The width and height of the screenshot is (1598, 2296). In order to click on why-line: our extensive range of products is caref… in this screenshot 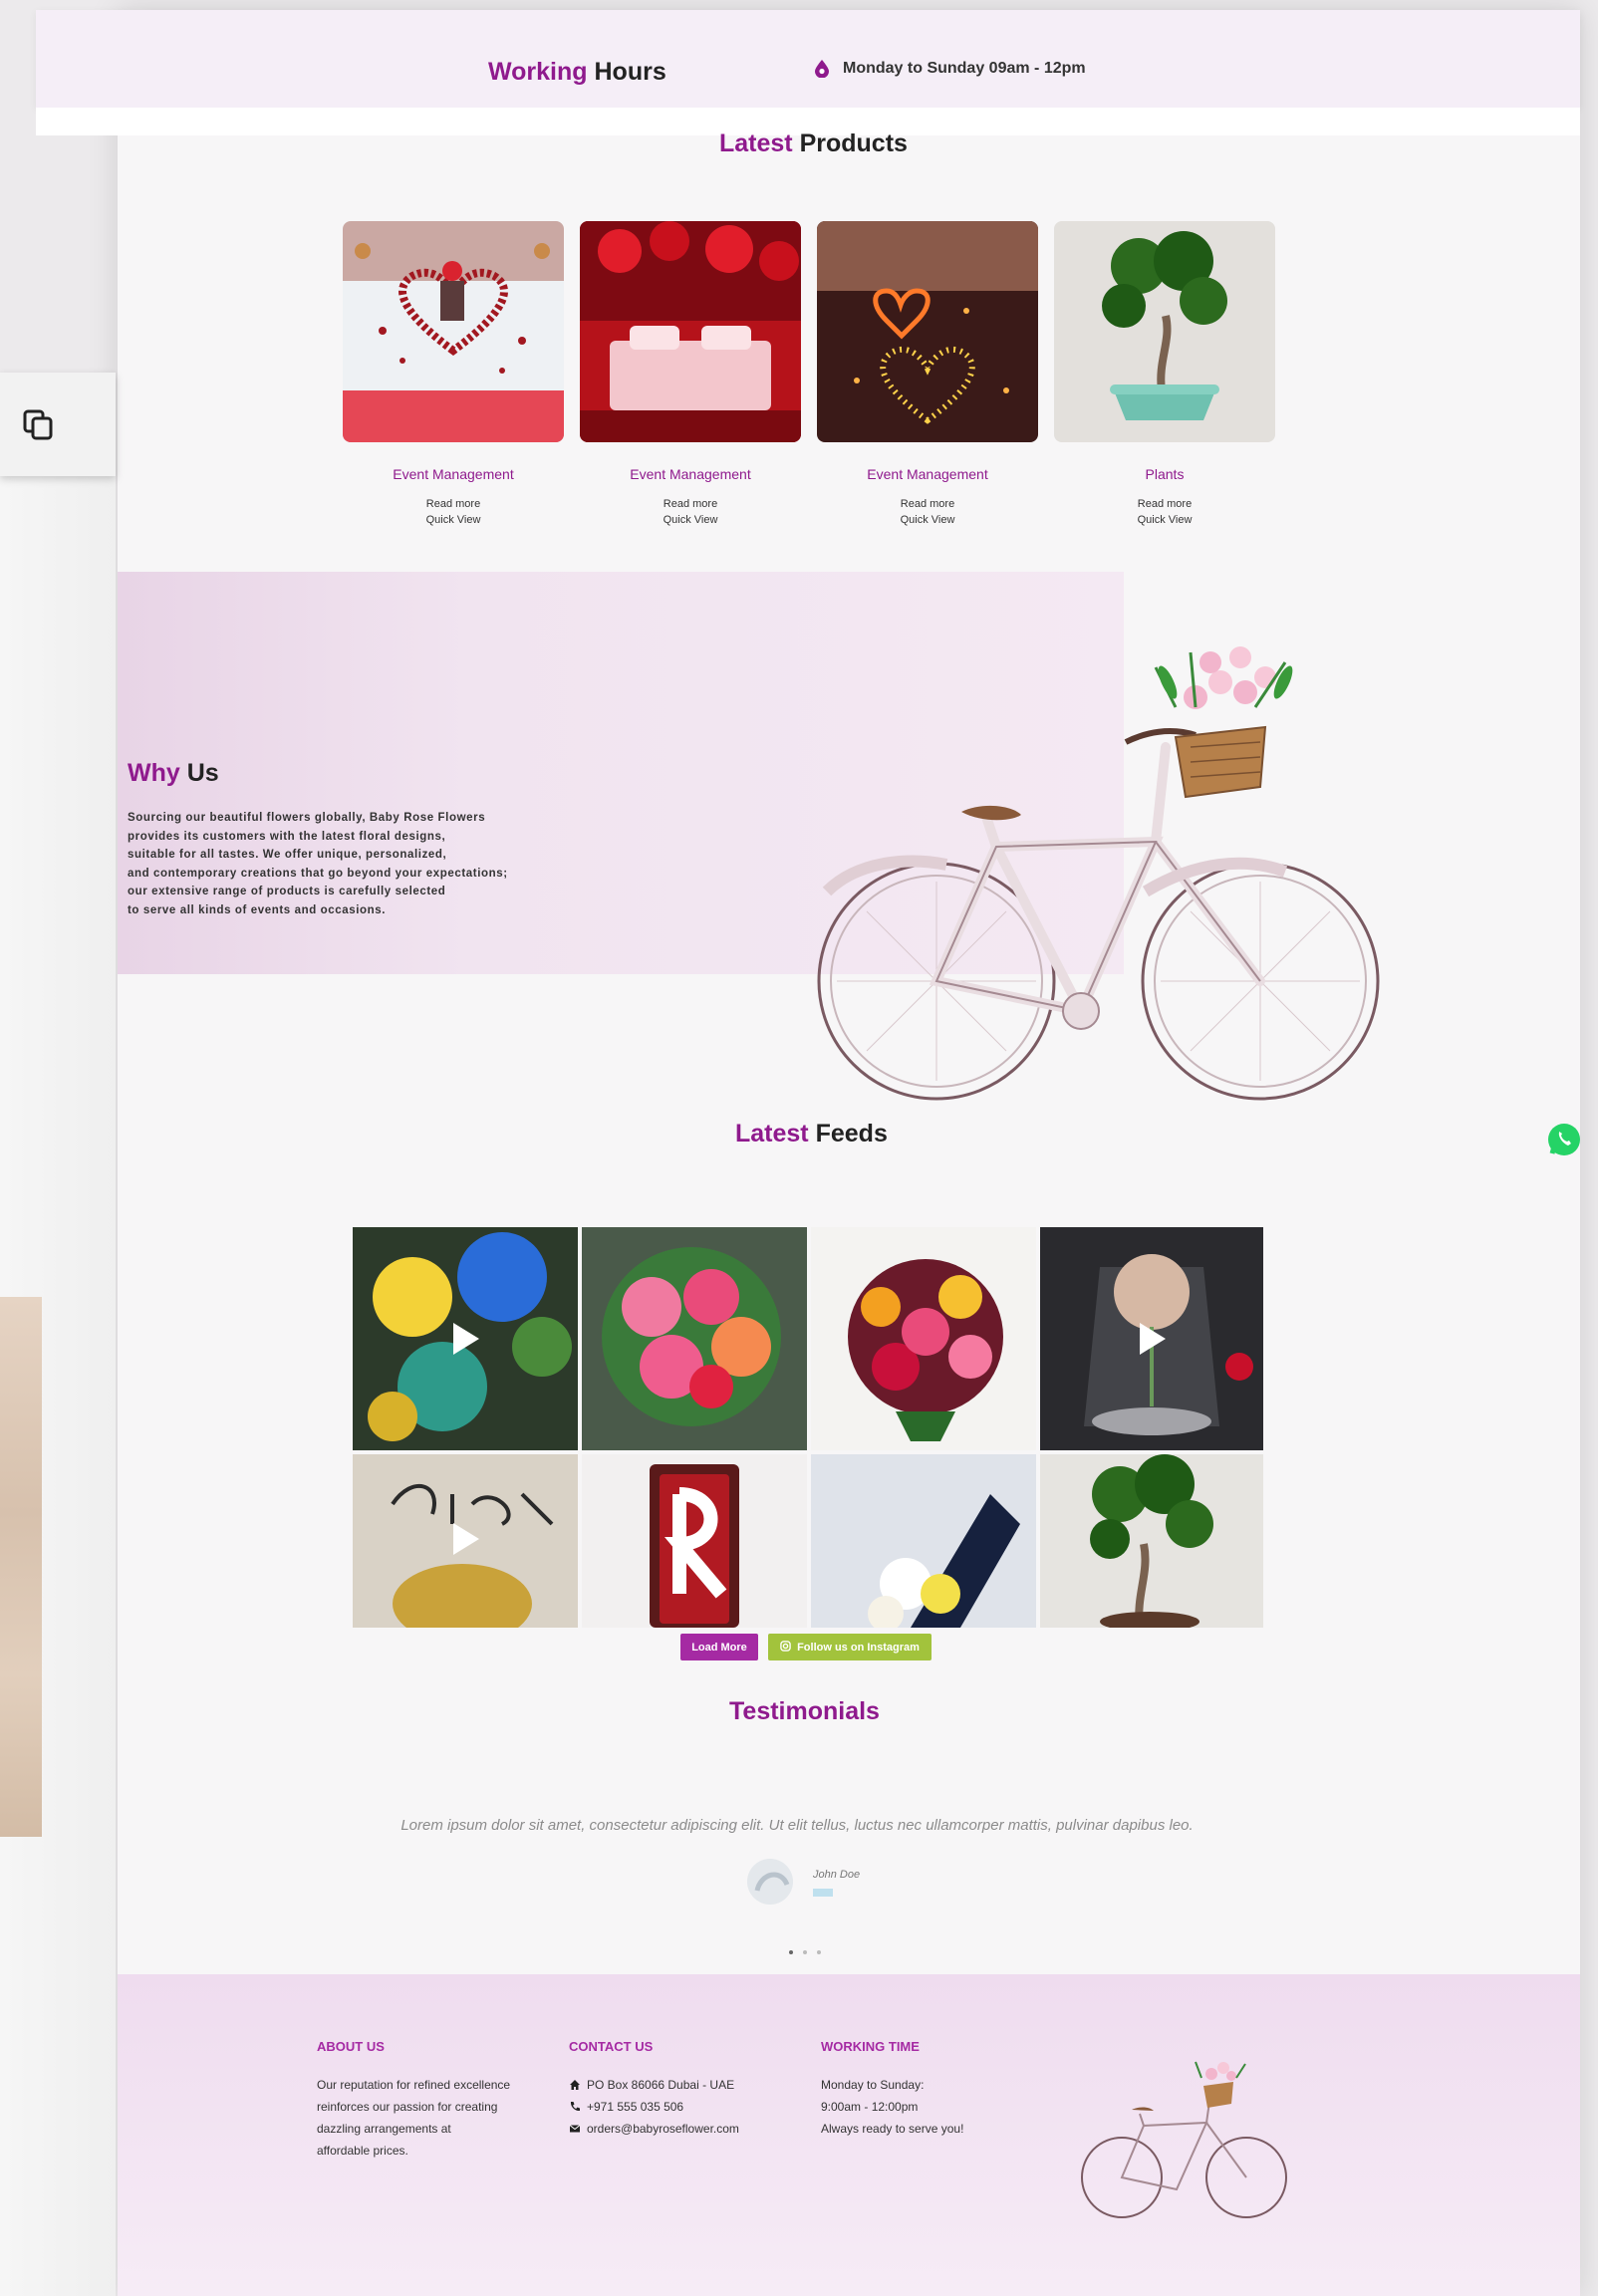, I will do `click(287, 891)`.